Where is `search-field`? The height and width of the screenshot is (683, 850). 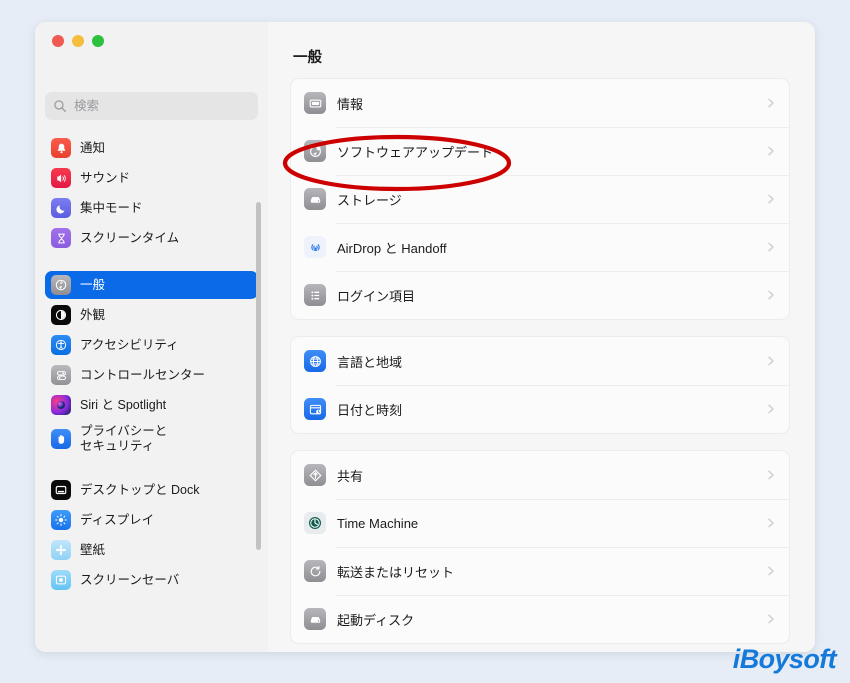 search-field is located at coordinates (151, 106).